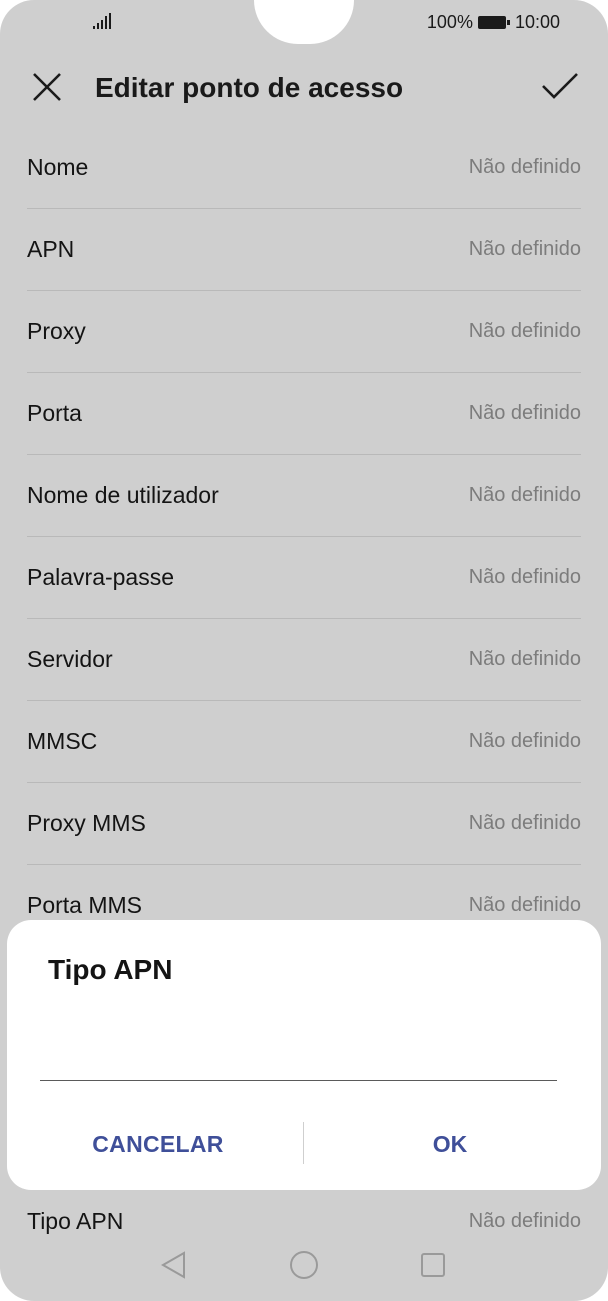 Image resolution: width=608 pixels, height=1301 pixels. I want to click on back-icon, so click(174, 1265).